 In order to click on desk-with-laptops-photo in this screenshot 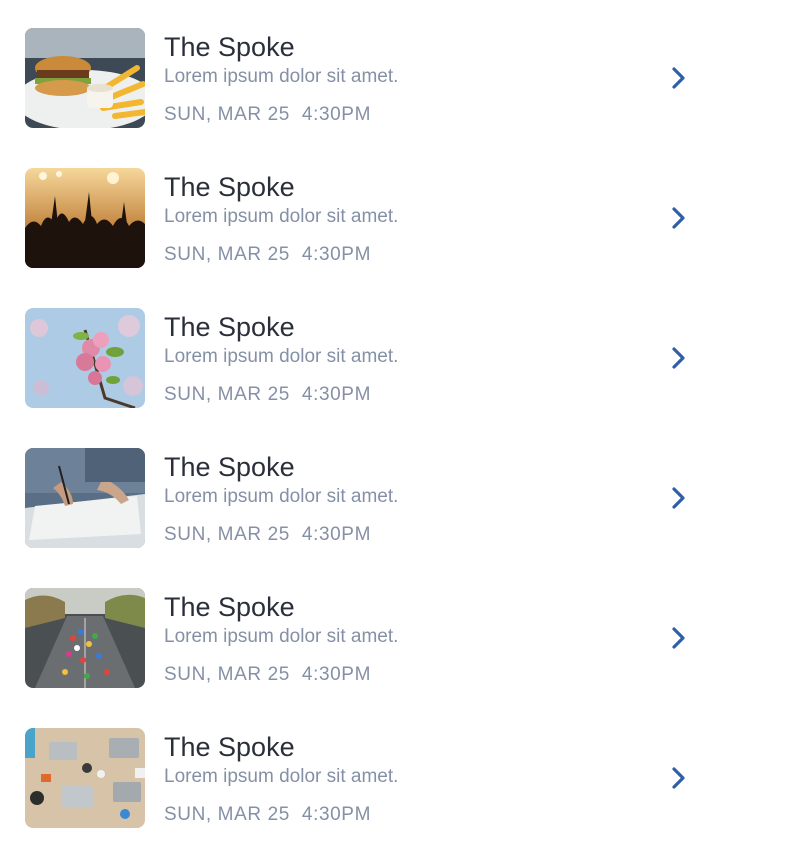, I will do `click(85, 778)`.